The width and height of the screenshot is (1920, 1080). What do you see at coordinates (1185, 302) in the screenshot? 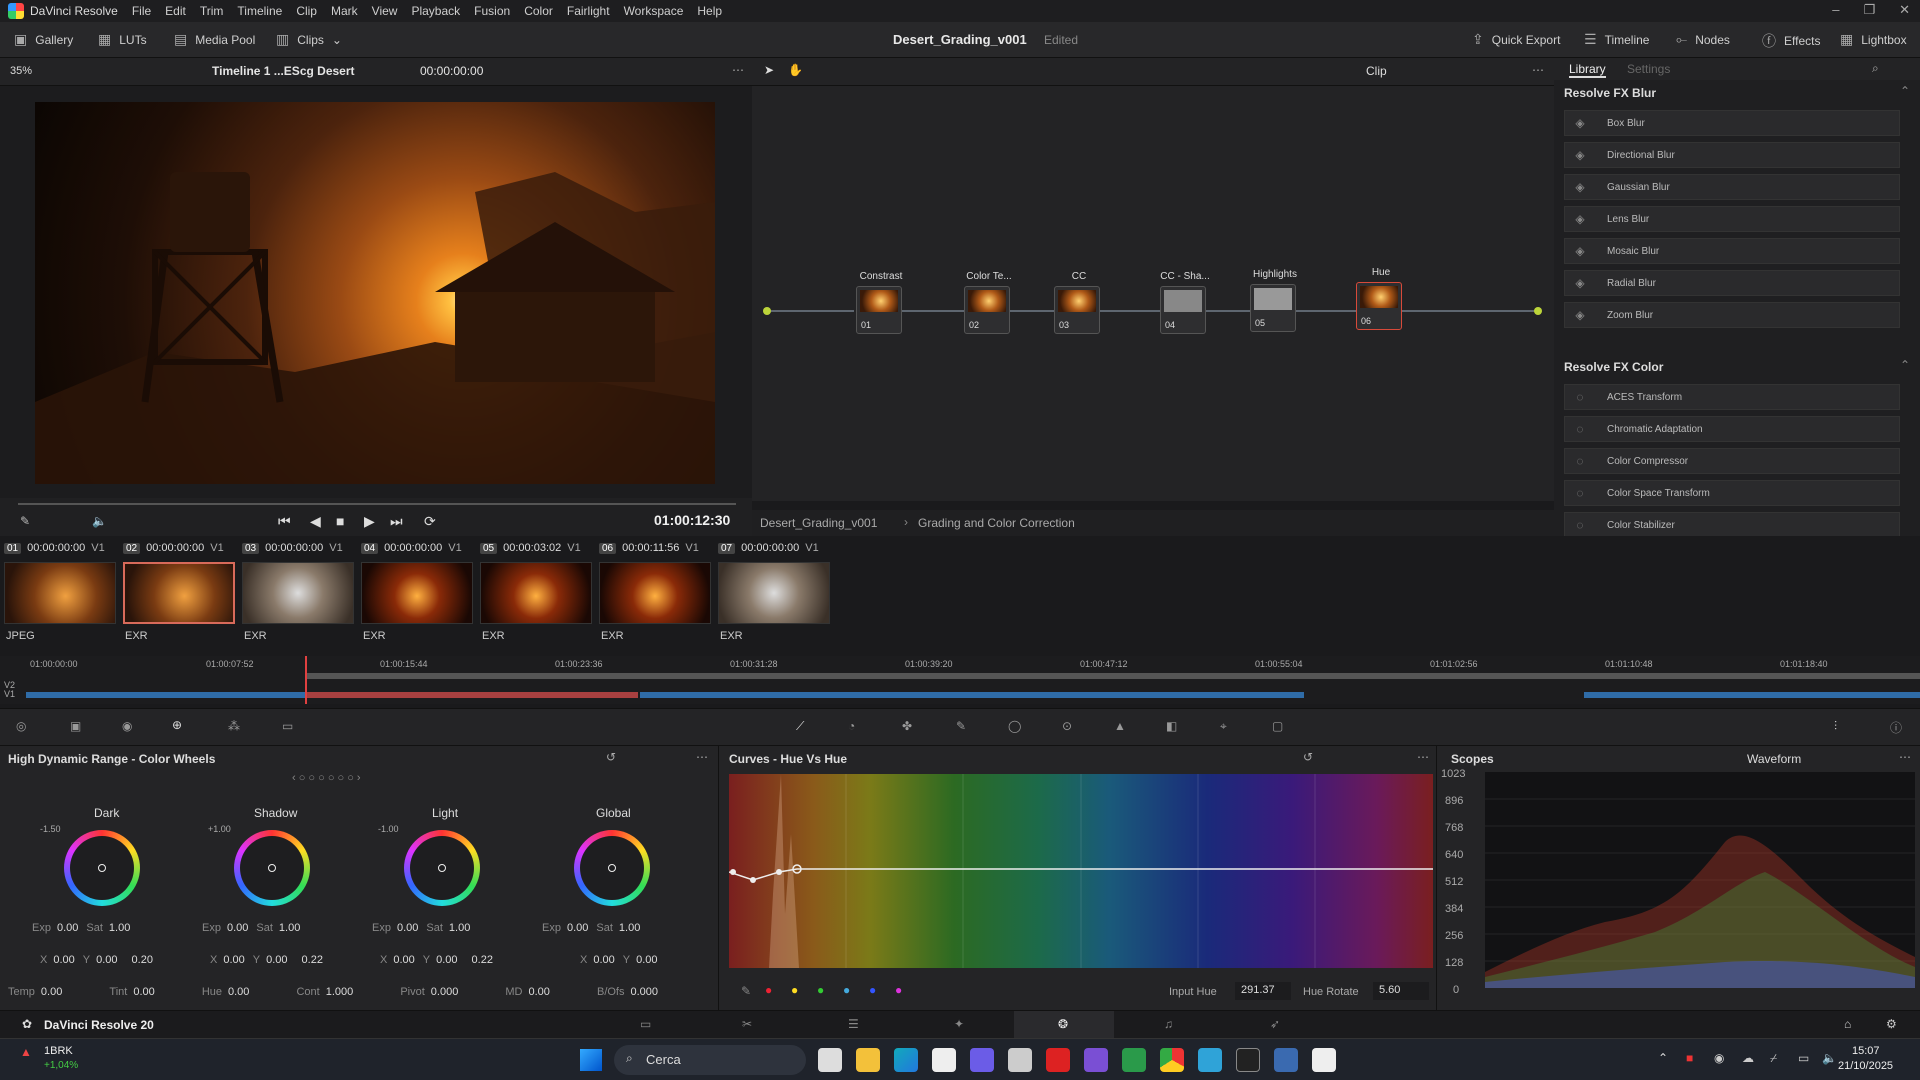
I see `node-04: CC - Sha... 04` at bounding box center [1185, 302].